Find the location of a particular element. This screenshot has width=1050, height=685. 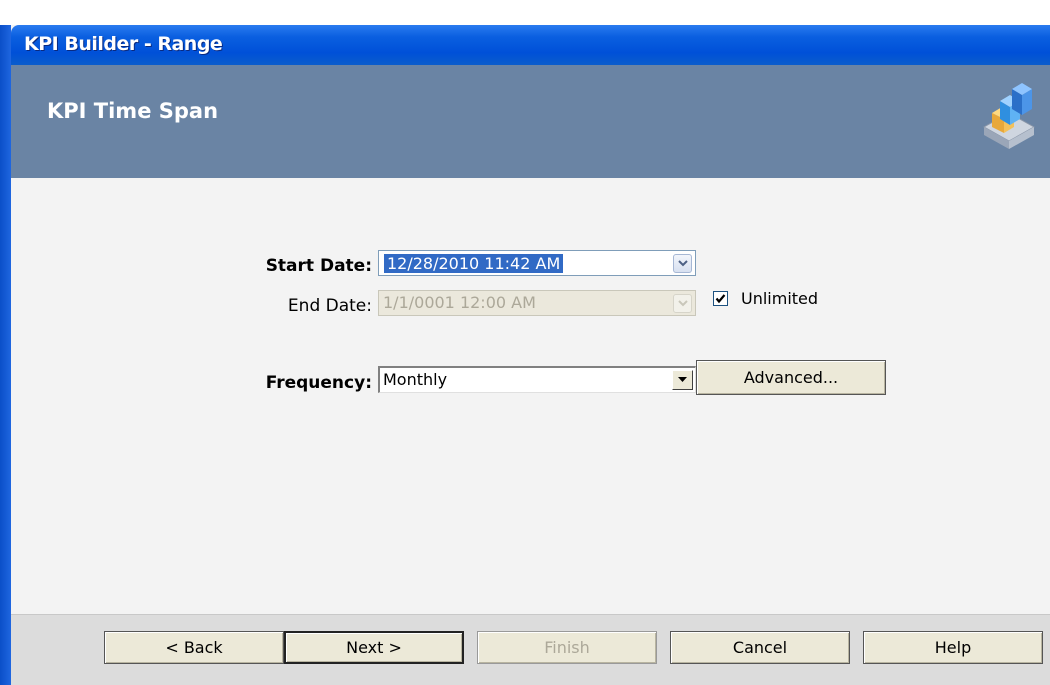

frequency-select: Monthly is located at coordinates (537, 379).